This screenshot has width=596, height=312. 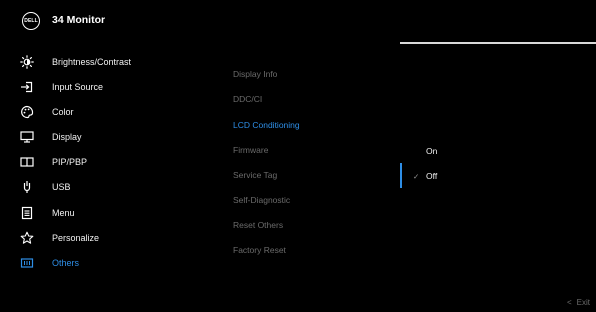 What do you see at coordinates (401, 175) in the screenshot?
I see `selection-indicator-bar` at bounding box center [401, 175].